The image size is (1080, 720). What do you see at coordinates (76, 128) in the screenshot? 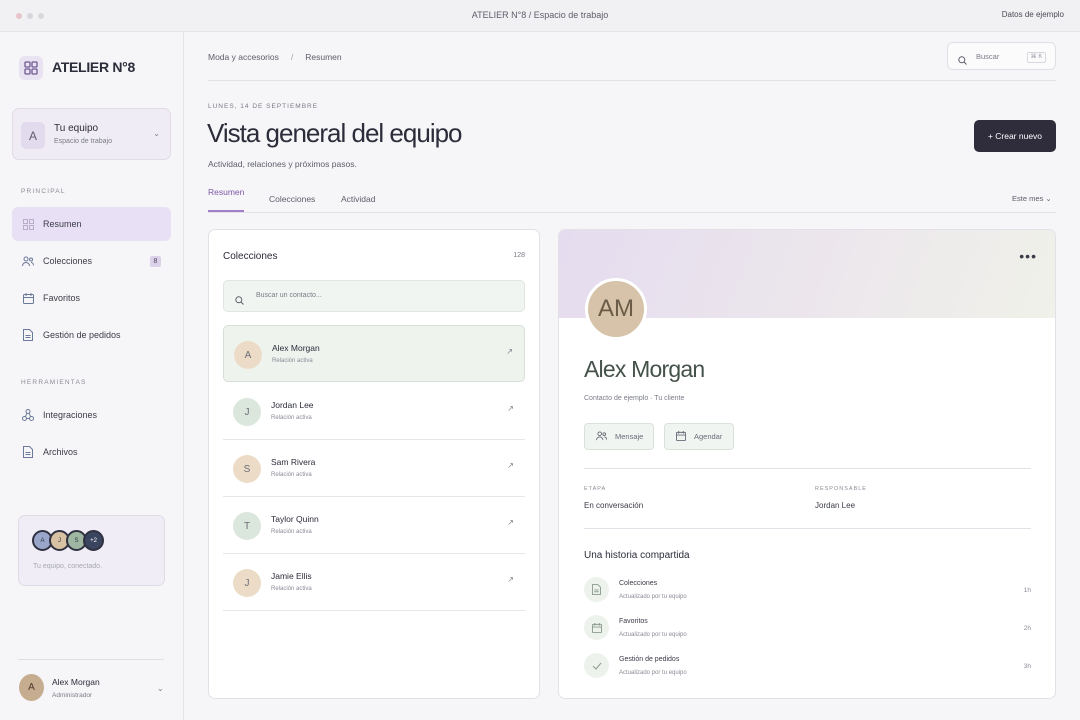
I see `team-name: Tu equipo` at bounding box center [76, 128].